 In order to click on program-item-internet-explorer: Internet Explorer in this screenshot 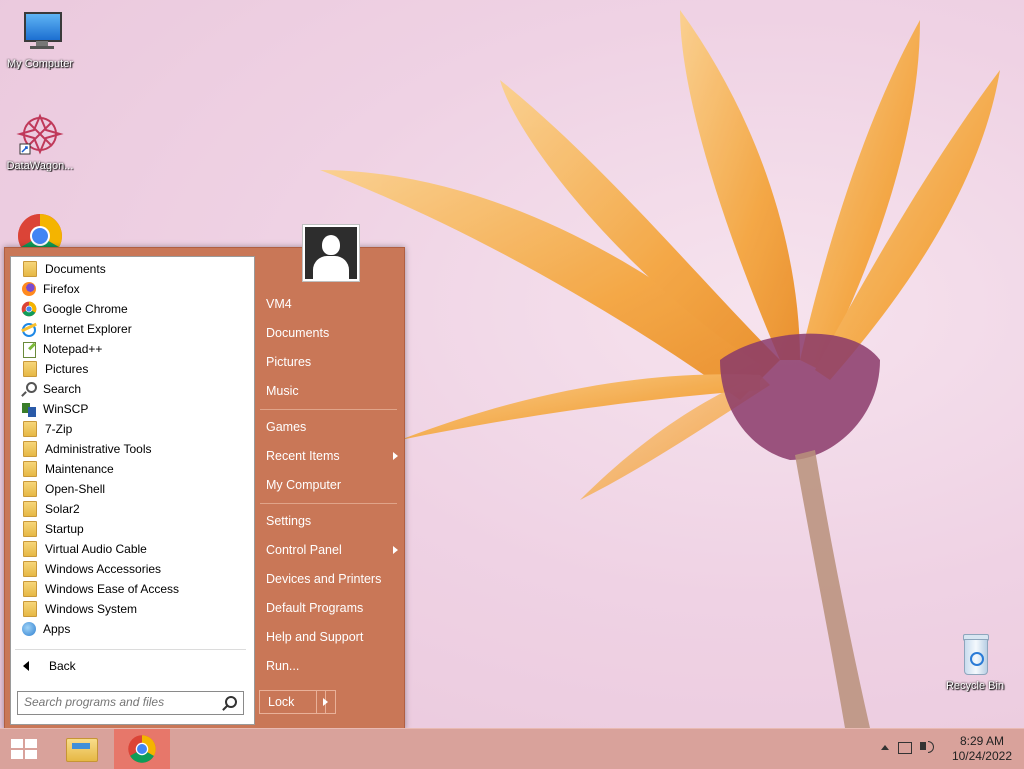, I will do `click(132, 329)`.